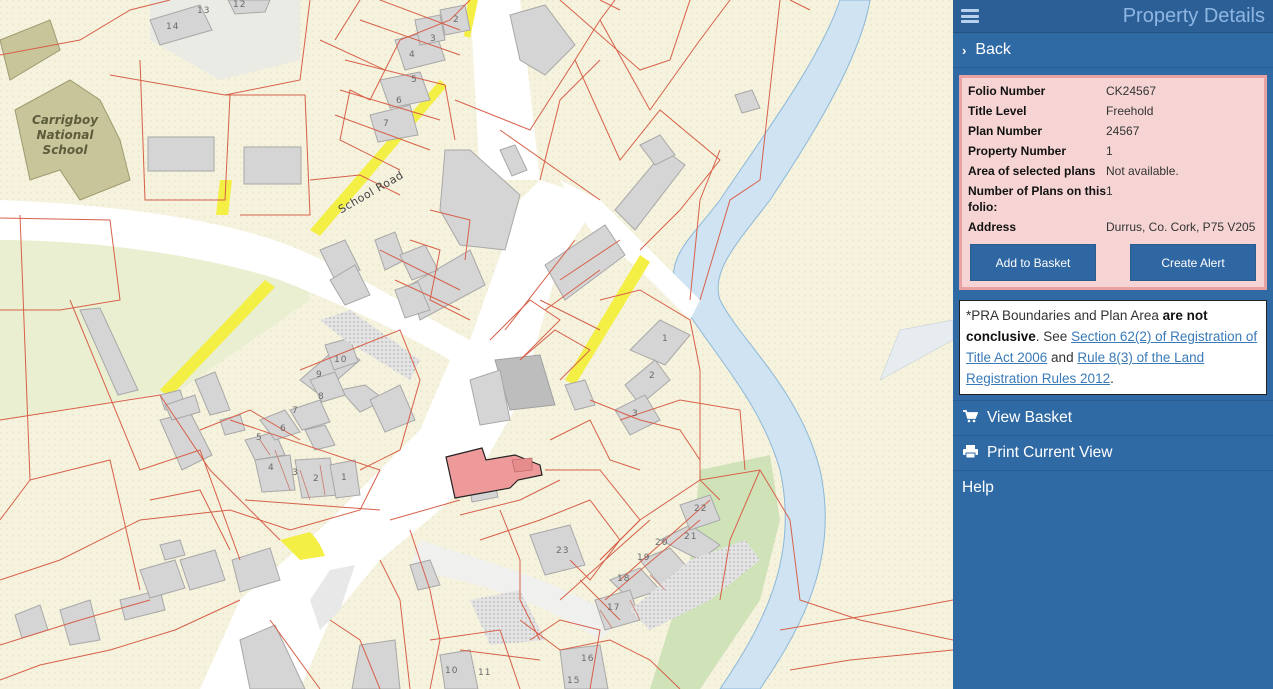  Describe the element at coordinates (563, 551) in the screenshot. I see `house-number: 23` at that location.